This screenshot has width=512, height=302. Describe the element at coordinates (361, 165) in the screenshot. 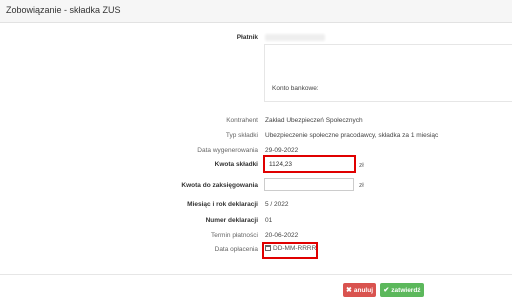

I see `amount-unit: zł` at that location.